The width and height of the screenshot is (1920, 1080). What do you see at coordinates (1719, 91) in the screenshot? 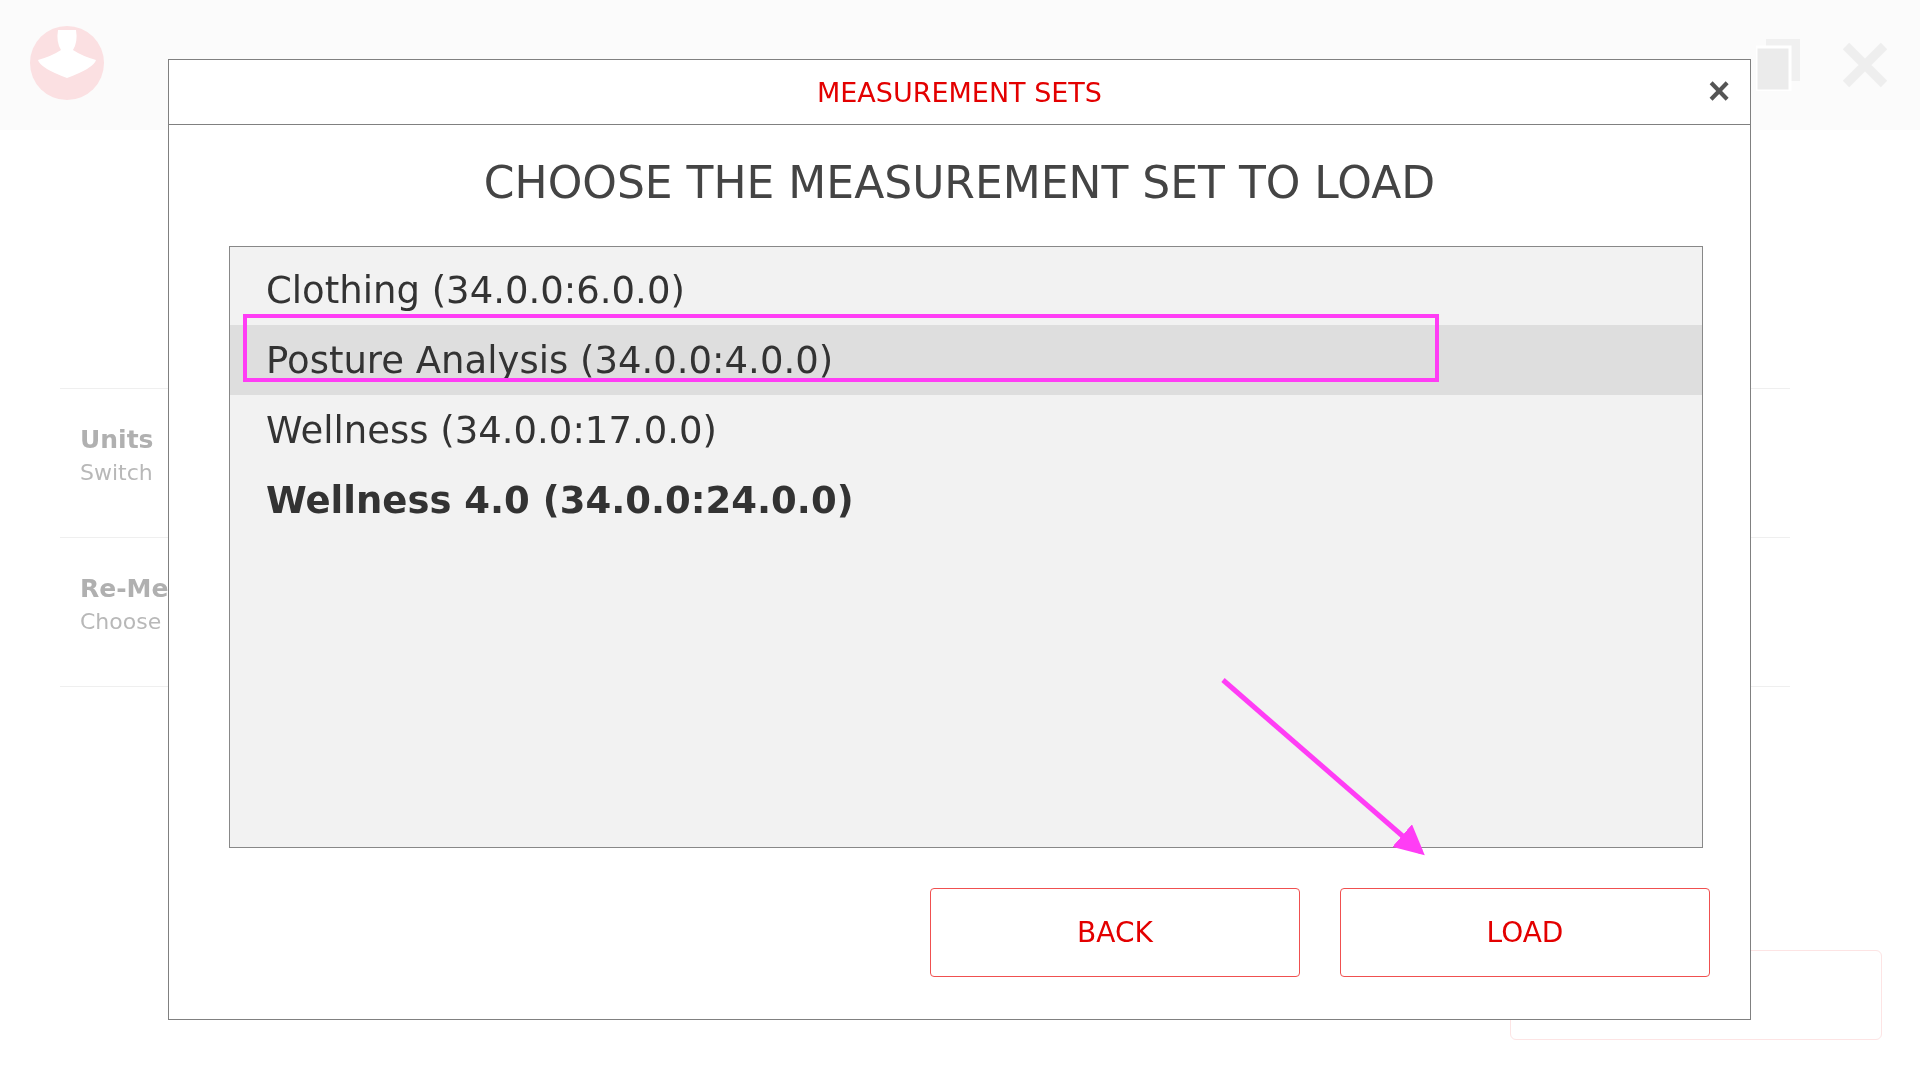
I see `close-button: ×` at bounding box center [1719, 91].